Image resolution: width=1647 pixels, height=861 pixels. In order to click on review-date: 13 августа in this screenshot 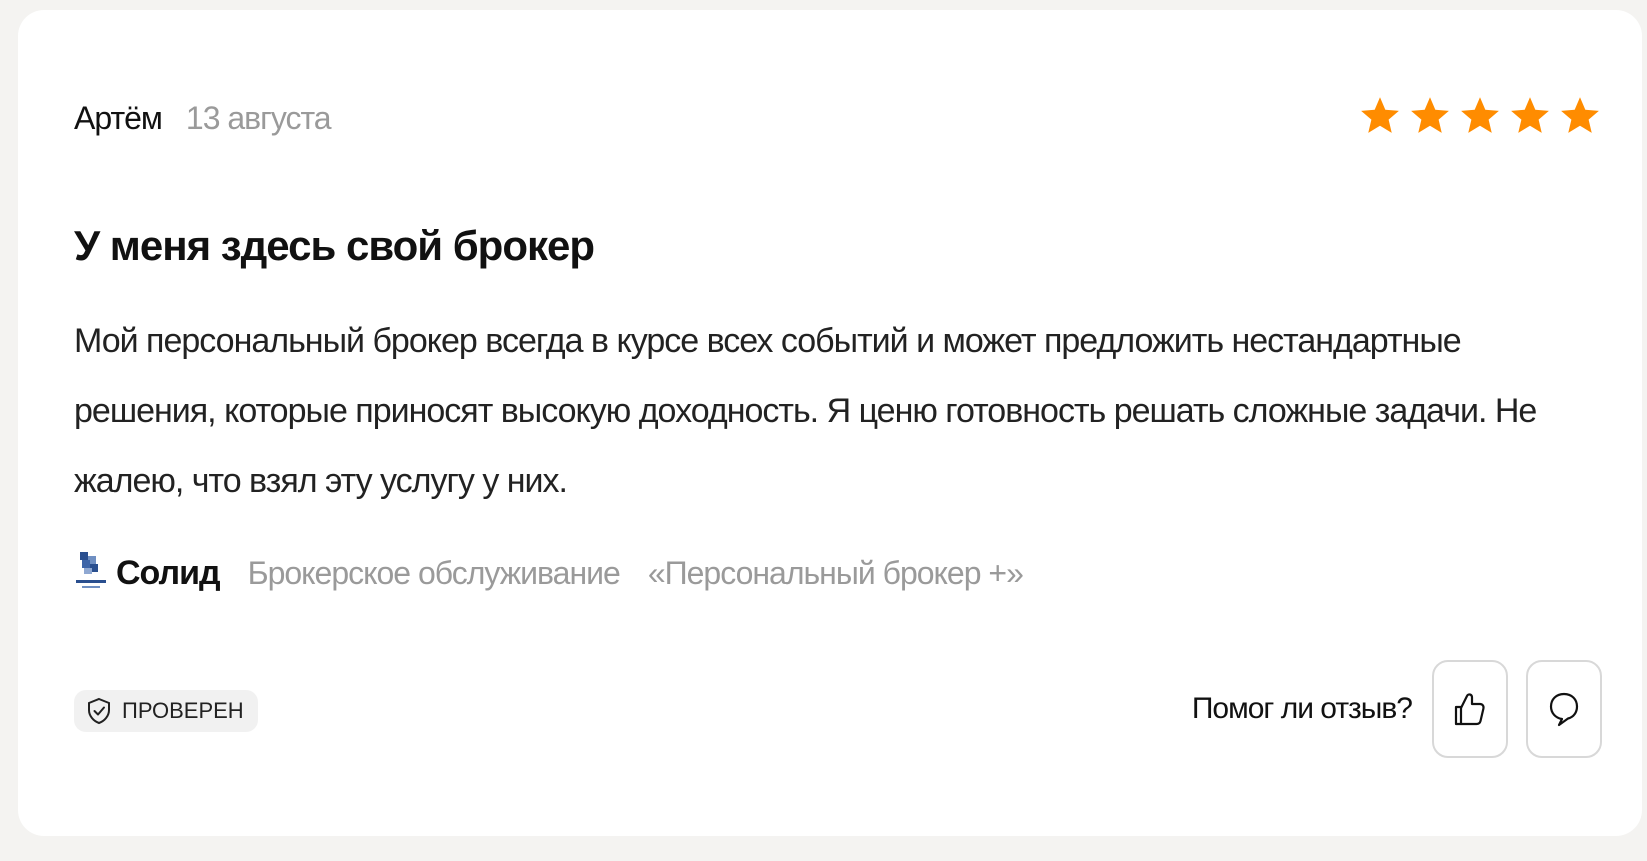, I will do `click(258, 118)`.